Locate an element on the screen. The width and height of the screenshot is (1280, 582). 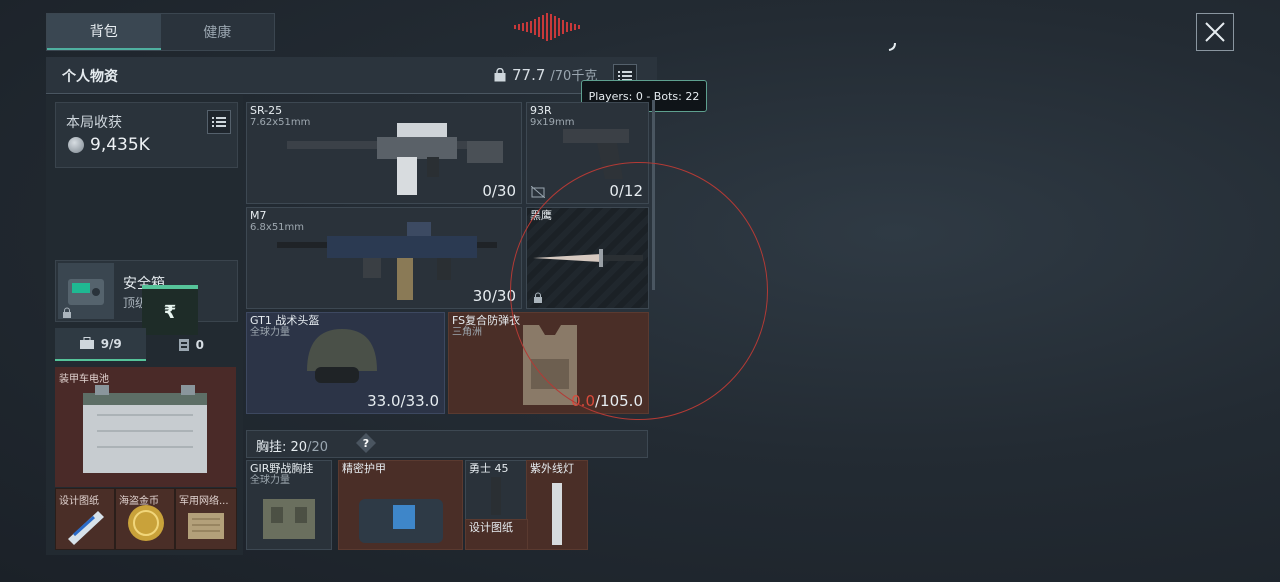
weapon-name: M7 is located at coordinates (258, 215).